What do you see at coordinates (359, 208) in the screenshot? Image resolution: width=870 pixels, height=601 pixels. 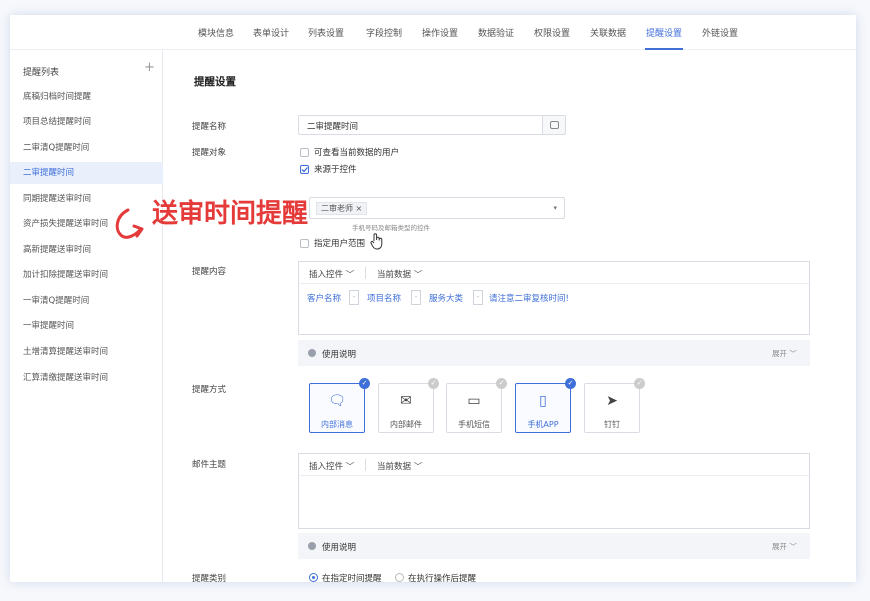 I see `tag-remove-icon: ×` at bounding box center [359, 208].